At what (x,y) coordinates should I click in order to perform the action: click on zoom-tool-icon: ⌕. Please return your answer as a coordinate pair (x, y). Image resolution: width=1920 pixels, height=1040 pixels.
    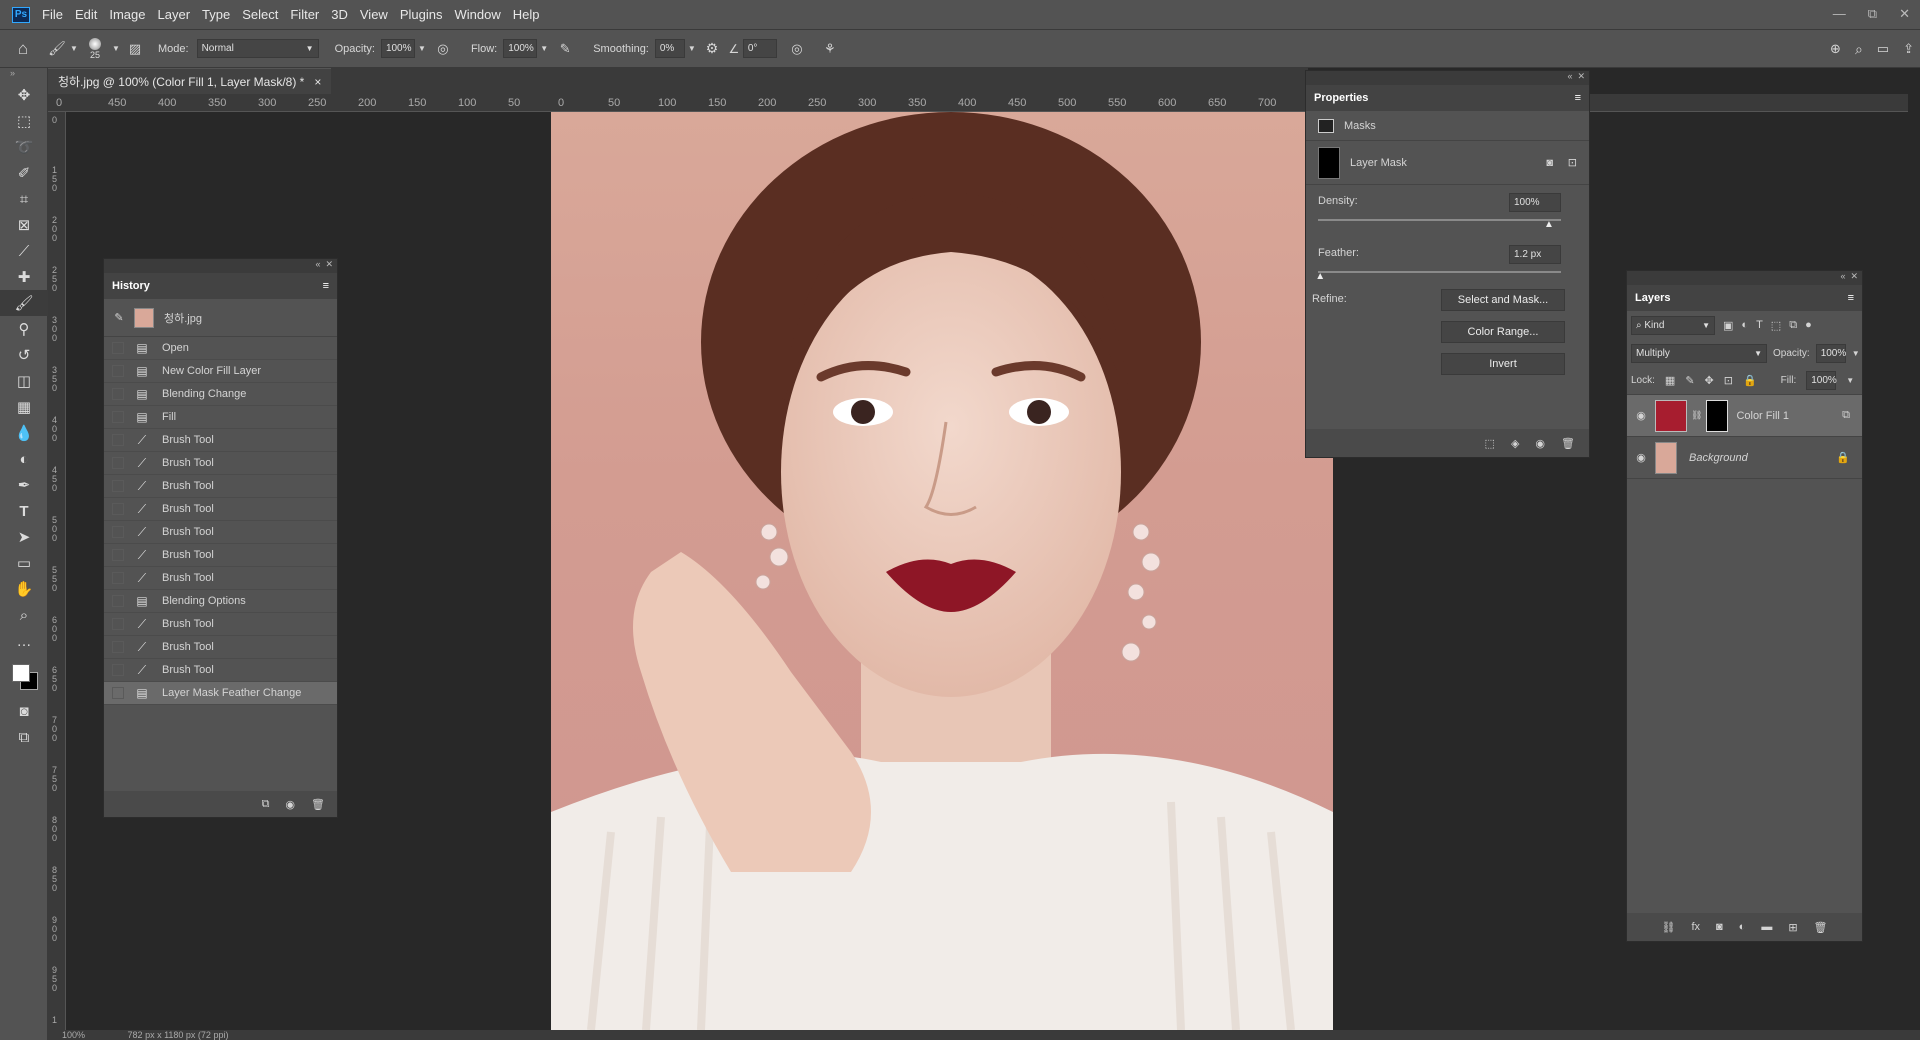
    Looking at the image, I should click on (24, 615).